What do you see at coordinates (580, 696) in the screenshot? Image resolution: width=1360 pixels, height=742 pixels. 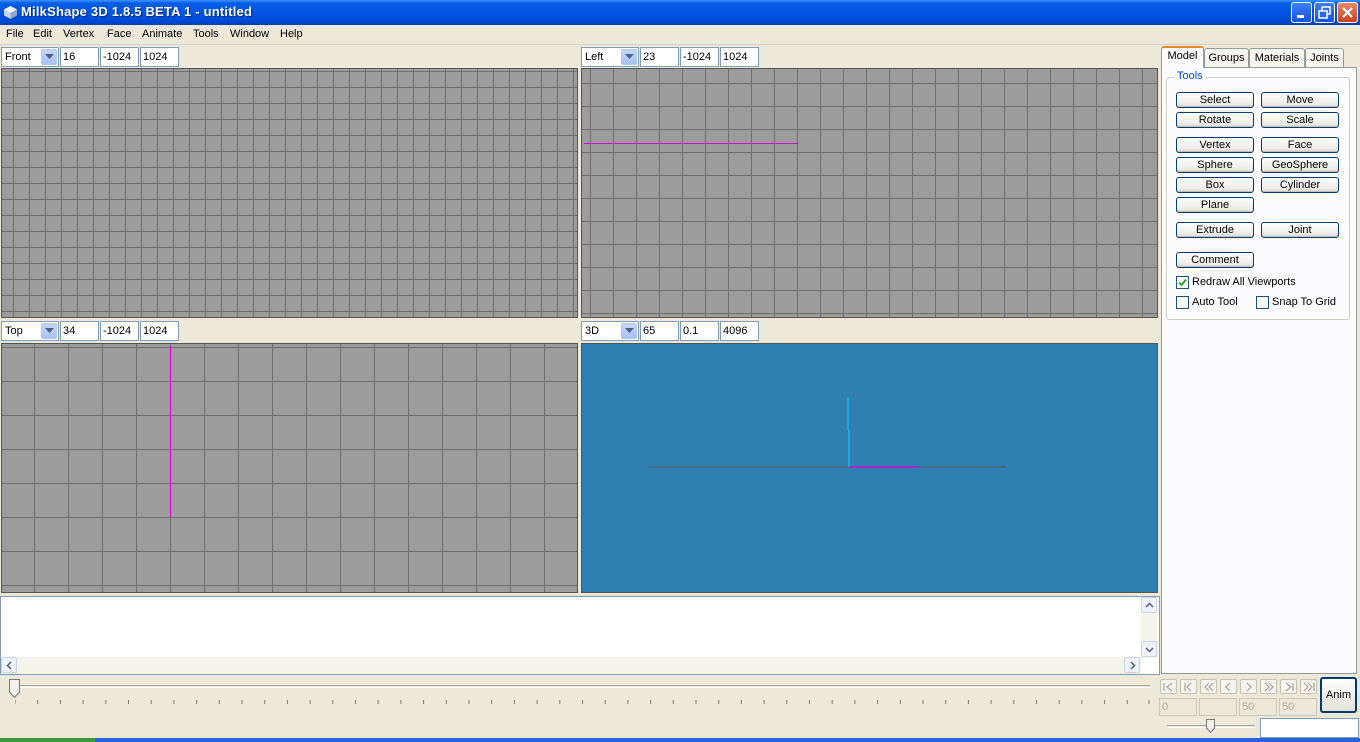 I see `animation-timeline` at bounding box center [580, 696].